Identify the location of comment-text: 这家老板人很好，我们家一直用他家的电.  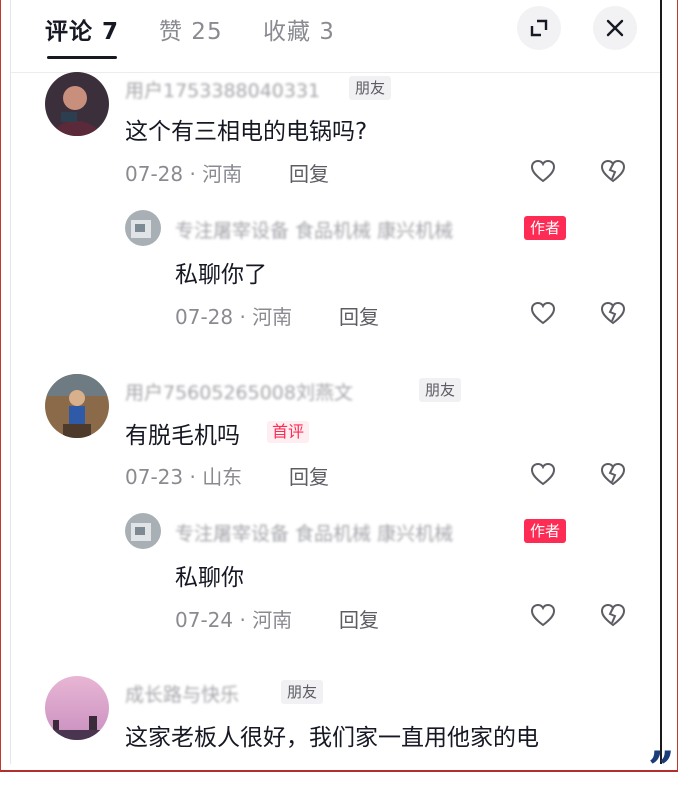
(332, 738).